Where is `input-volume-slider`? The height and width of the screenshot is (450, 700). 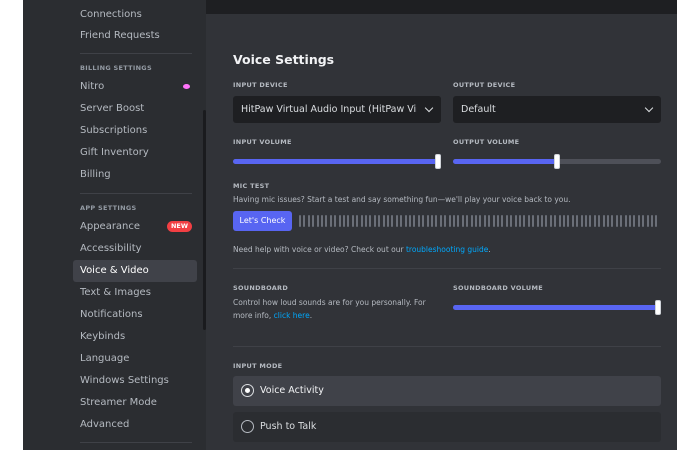 input-volume-slider is located at coordinates (337, 161).